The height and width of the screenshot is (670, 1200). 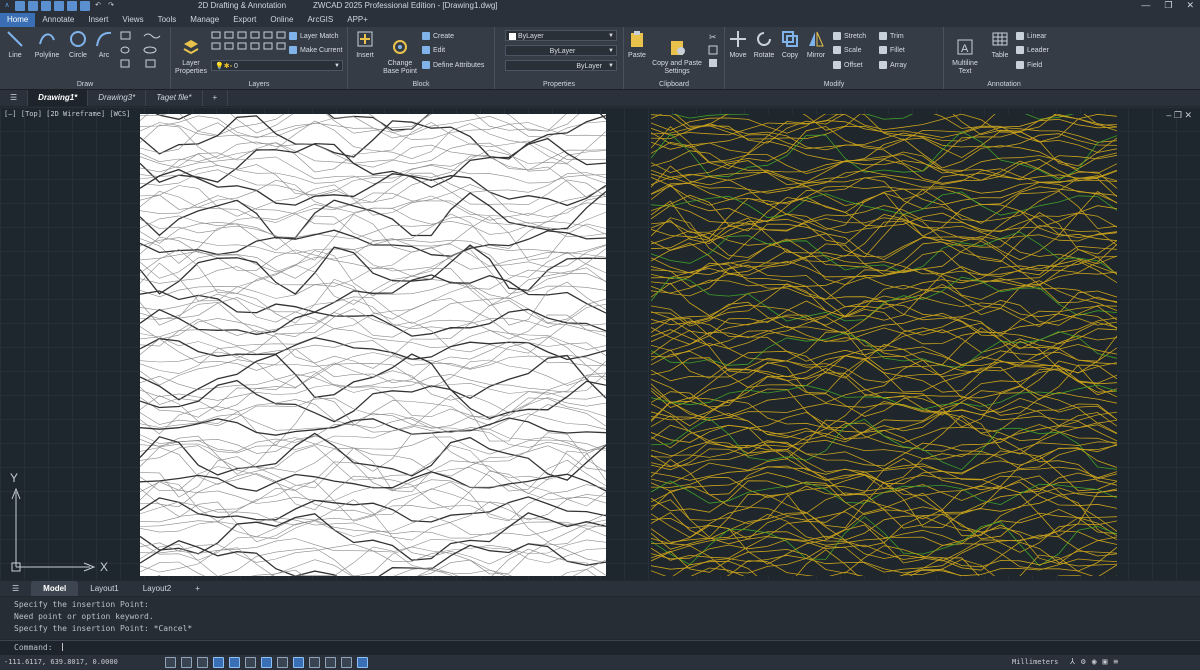 What do you see at coordinates (59, 6) in the screenshot?
I see `save-as-icon` at bounding box center [59, 6].